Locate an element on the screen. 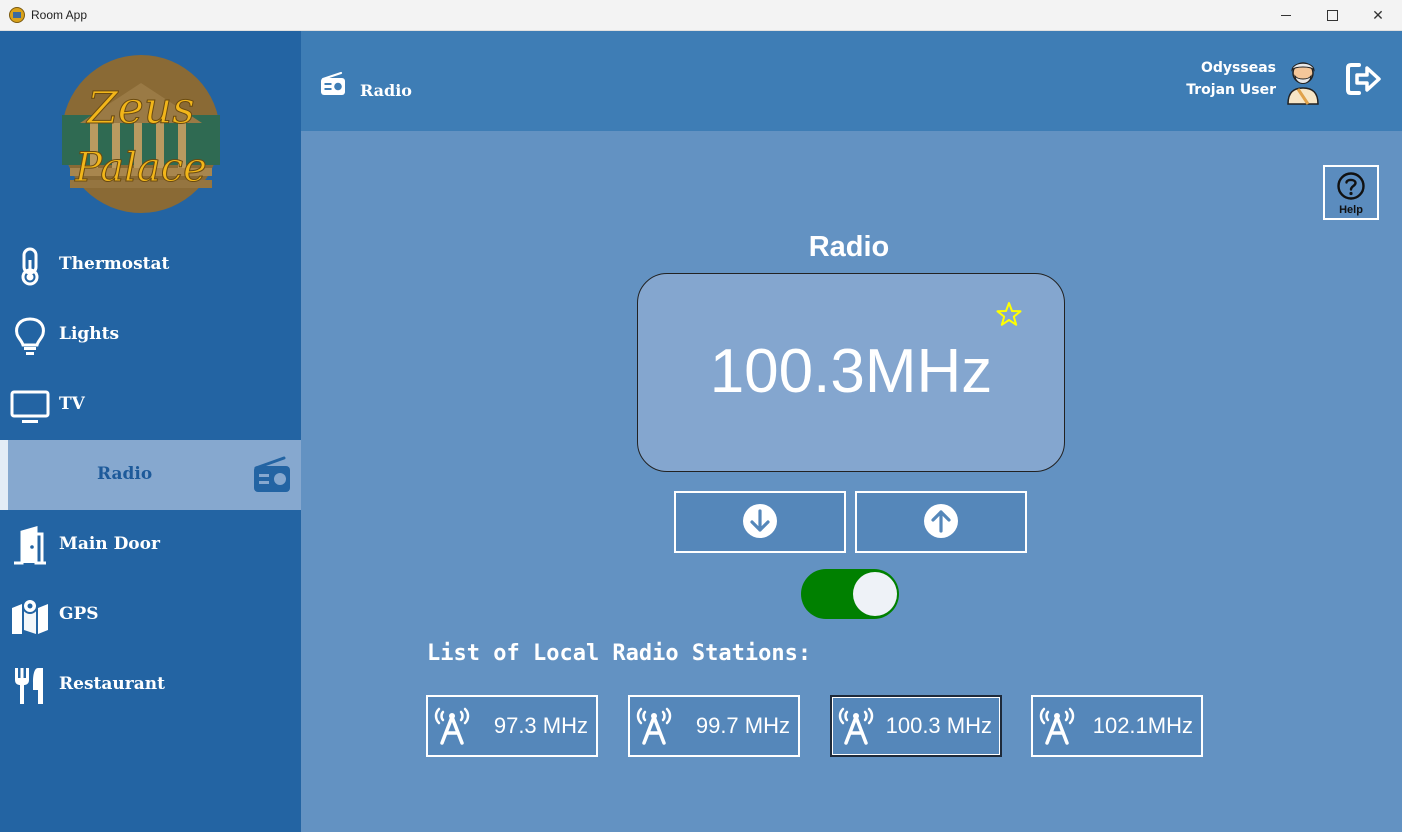 The width and height of the screenshot is (1402, 832). sidebar-item-label: Restaurant is located at coordinates (112, 684).